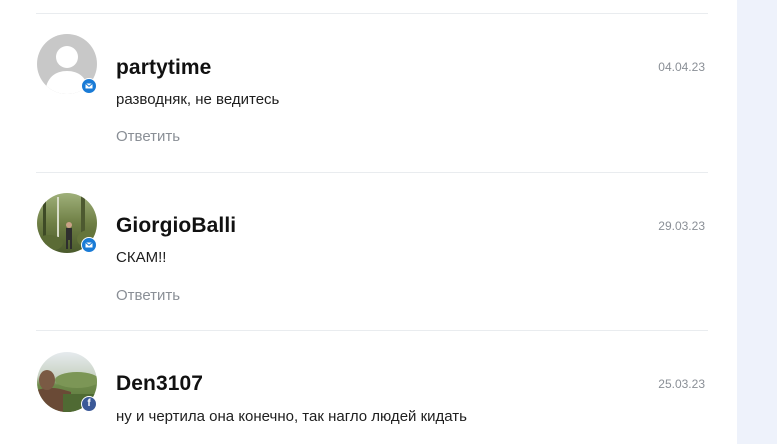 The width and height of the screenshot is (777, 444). Describe the element at coordinates (681, 67) in the screenshot. I see `comment-date: 04.04.23` at that location.